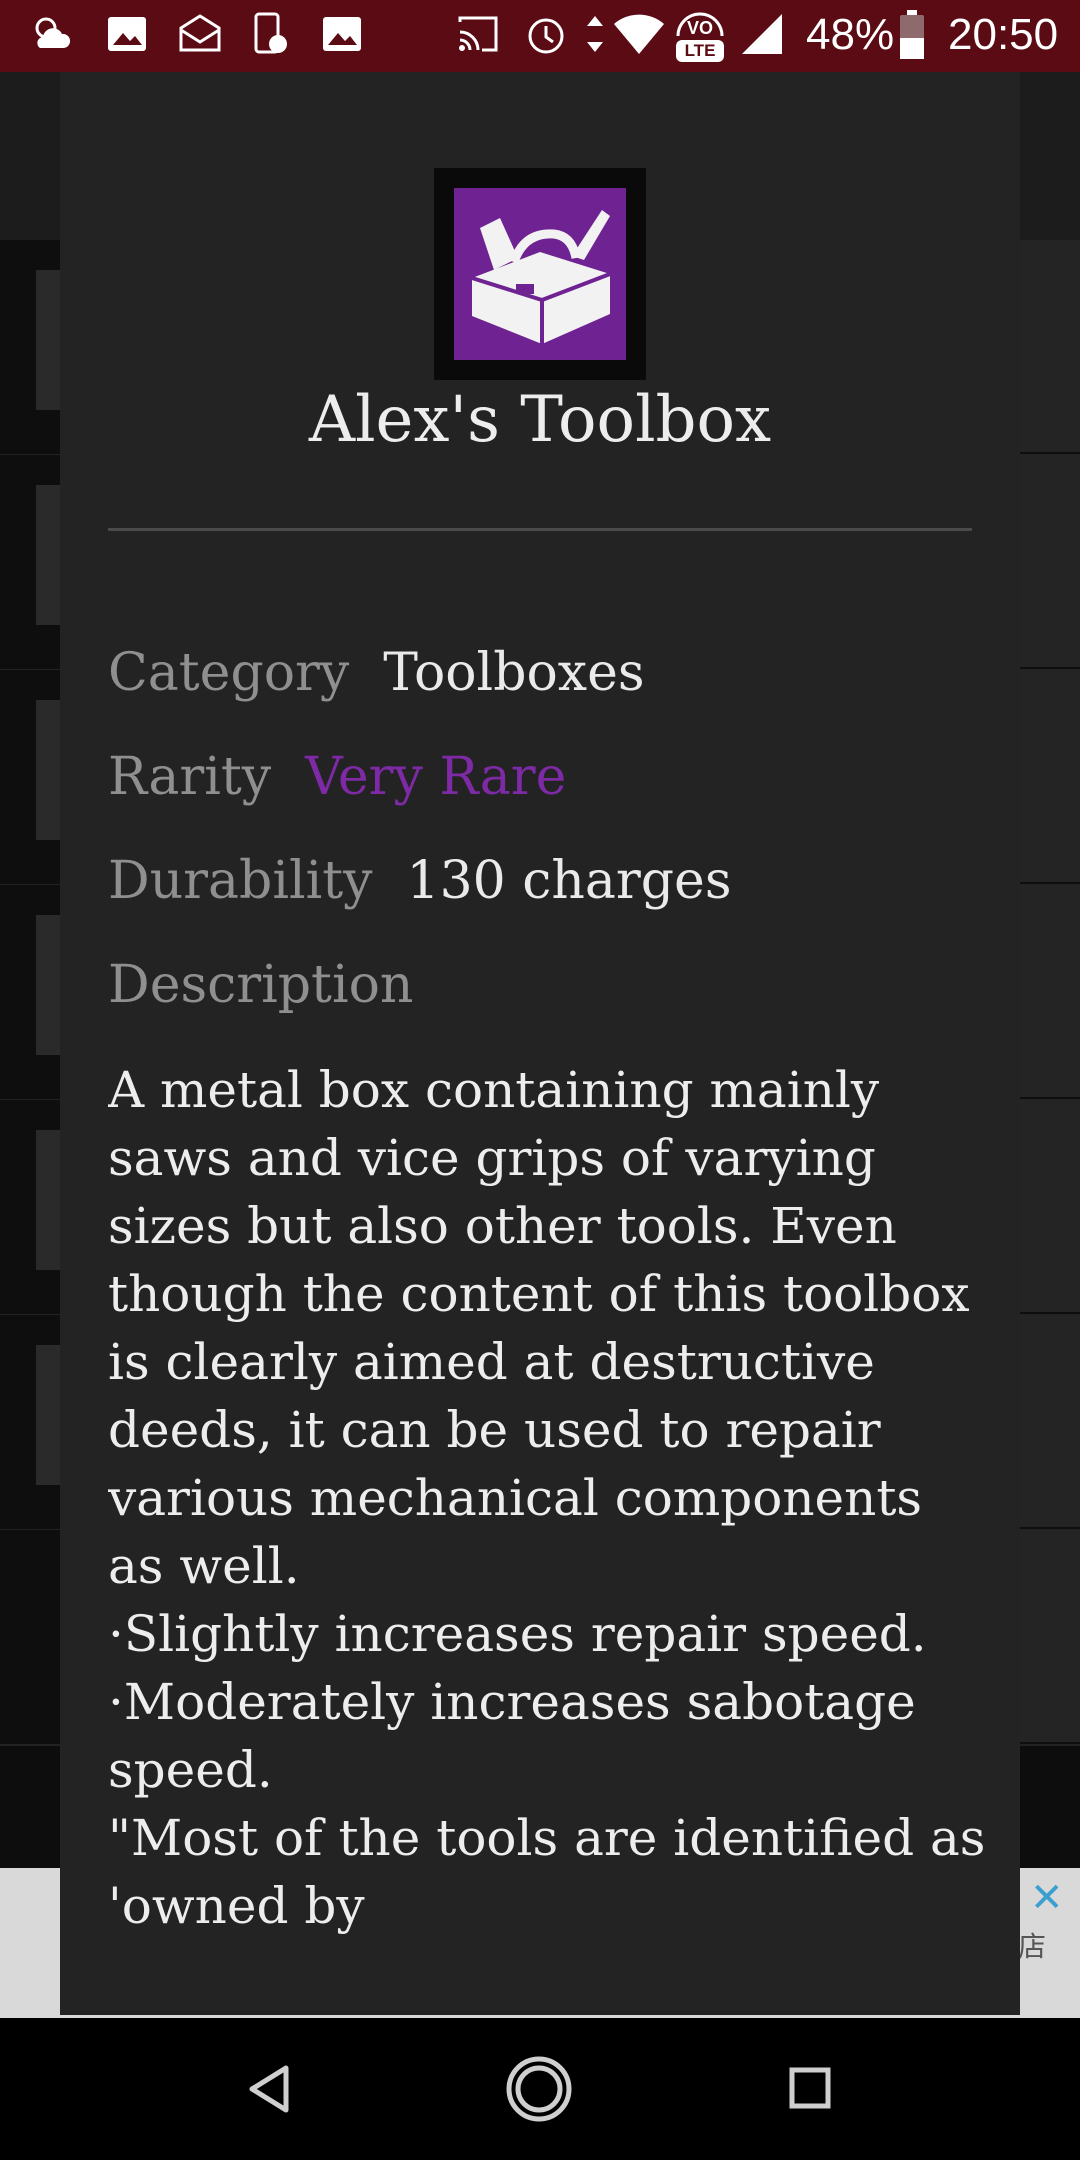 The width and height of the screenshot is (1080, 2160). I want to click on cast-icon, so click(478, 34).